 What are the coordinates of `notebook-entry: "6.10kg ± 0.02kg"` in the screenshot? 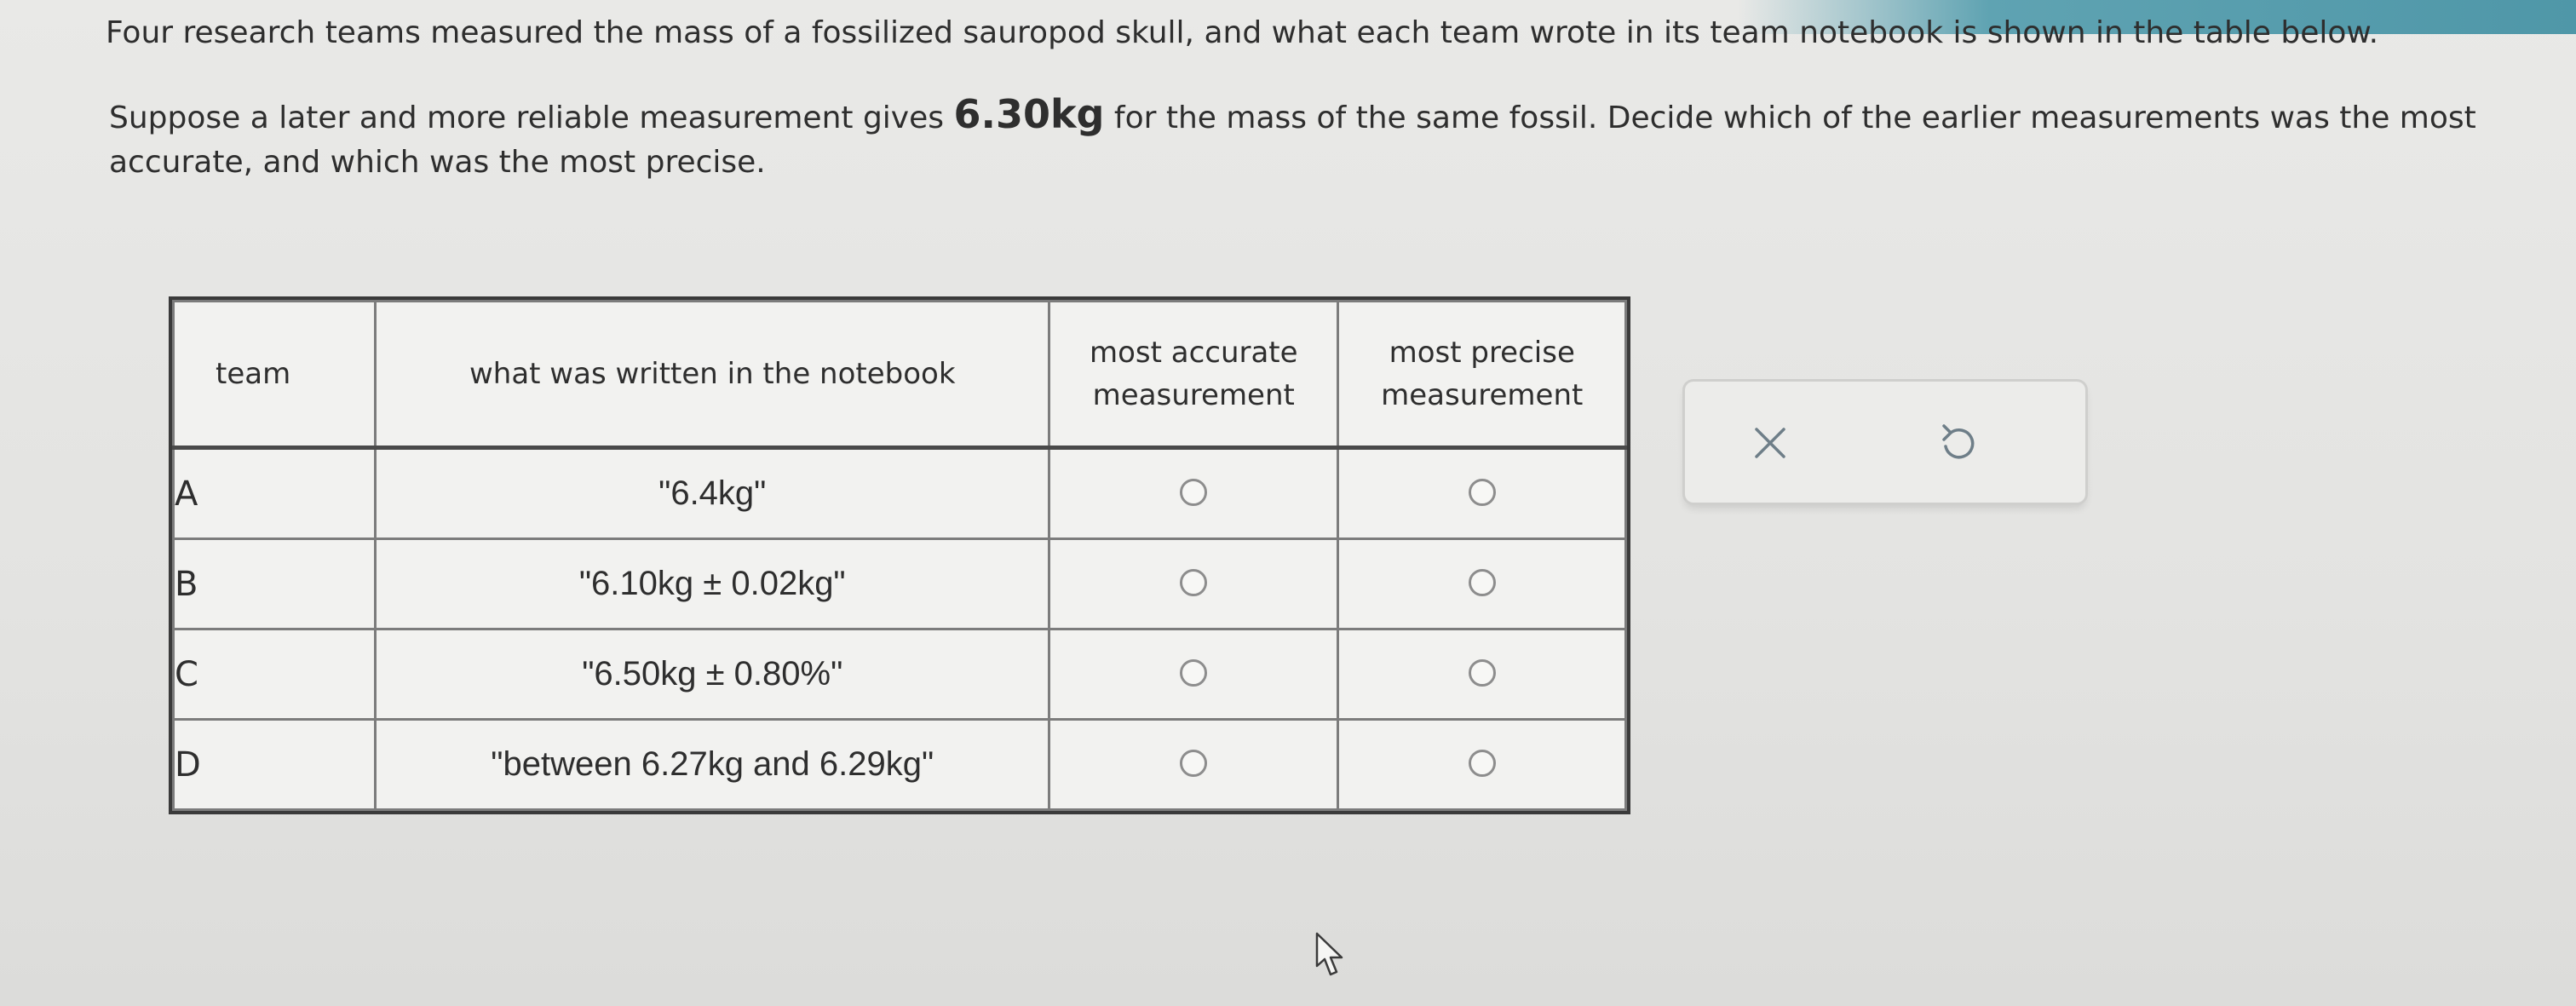 It's located at (713, 583).